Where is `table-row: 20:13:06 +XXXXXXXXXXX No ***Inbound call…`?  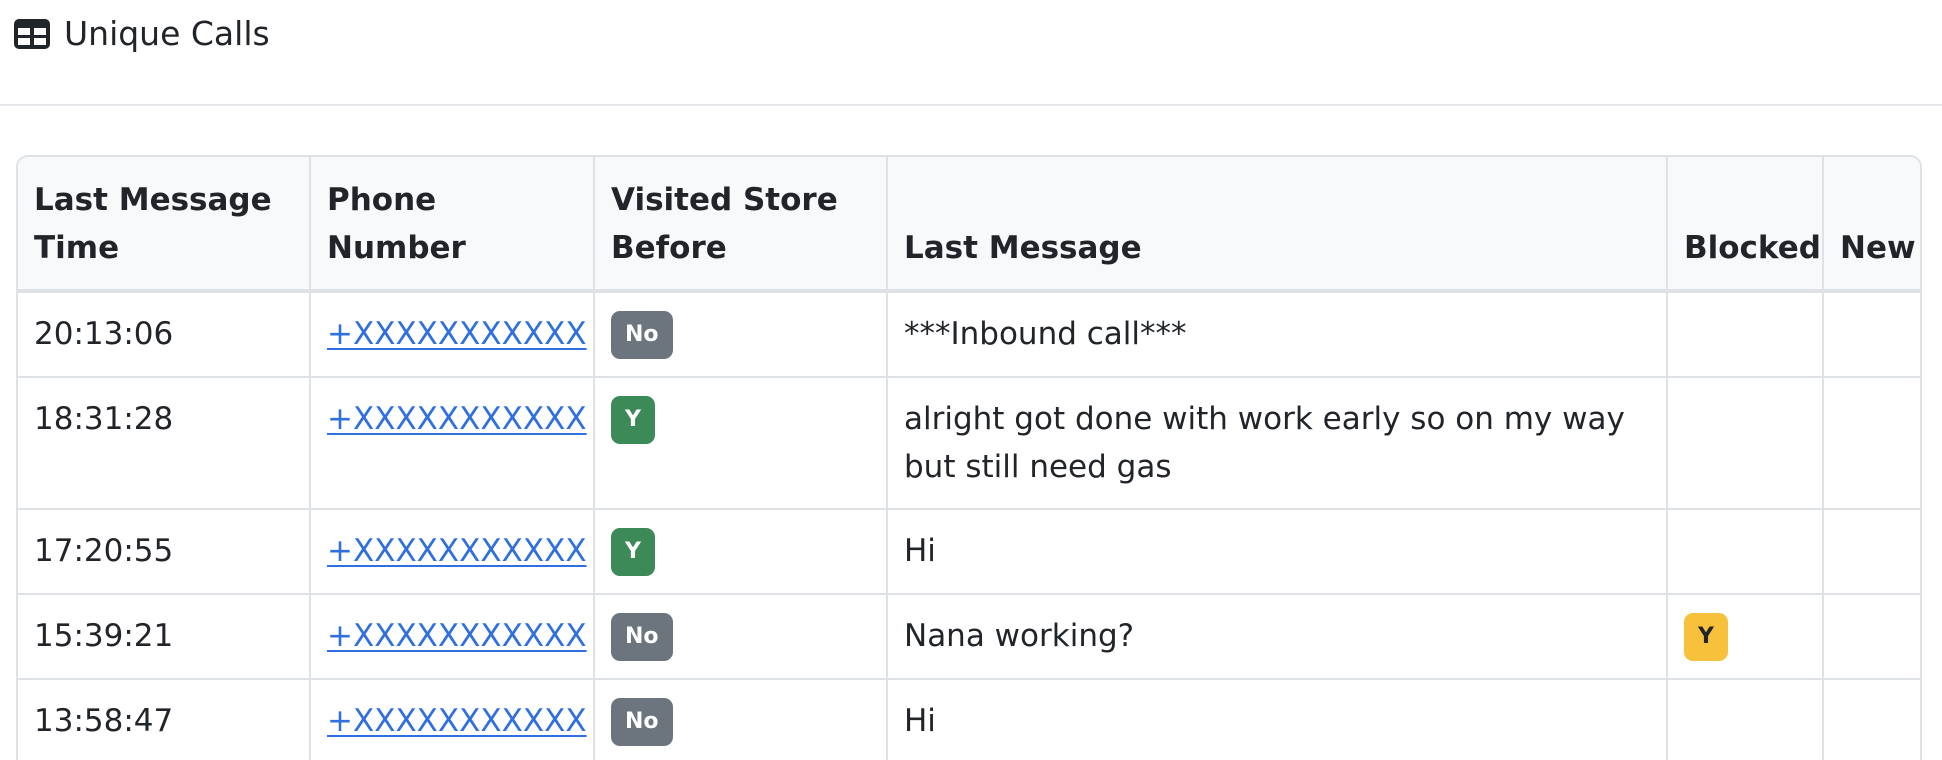 table-row: 20:13:06 +XXXXXXXXXXX No ***Inbound call… is located at coordinates (969, 334).